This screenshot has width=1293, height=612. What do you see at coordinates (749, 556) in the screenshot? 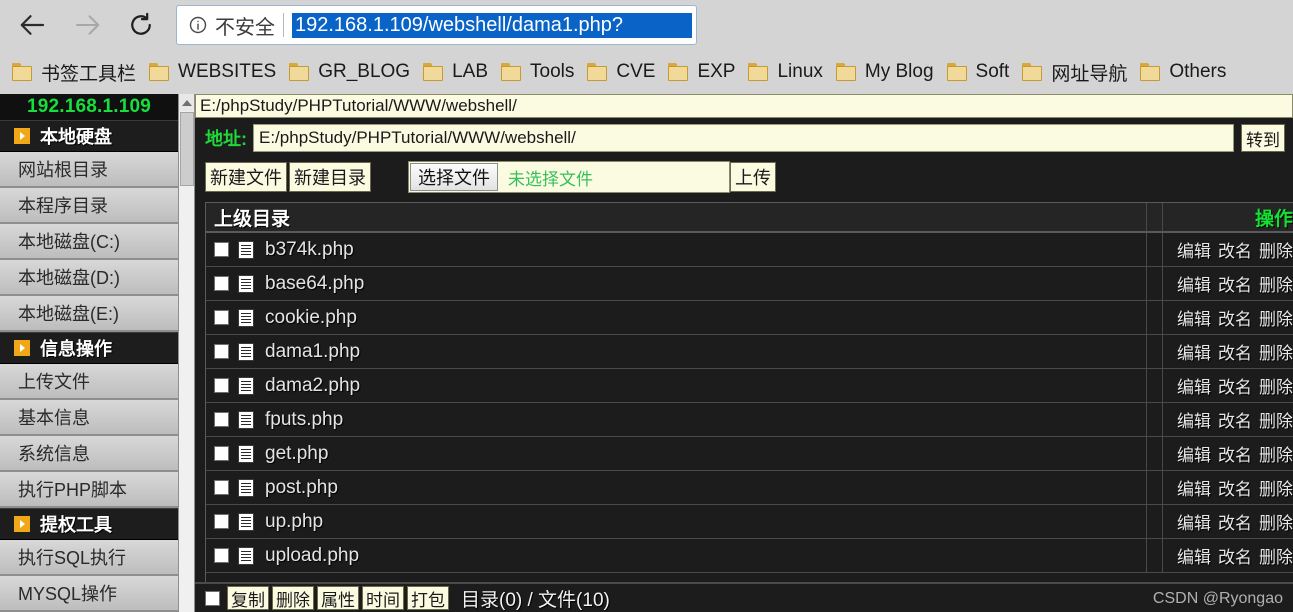
I see `table-row: upload.php 编辑 改名 删除` at bounding box center [749, 556].